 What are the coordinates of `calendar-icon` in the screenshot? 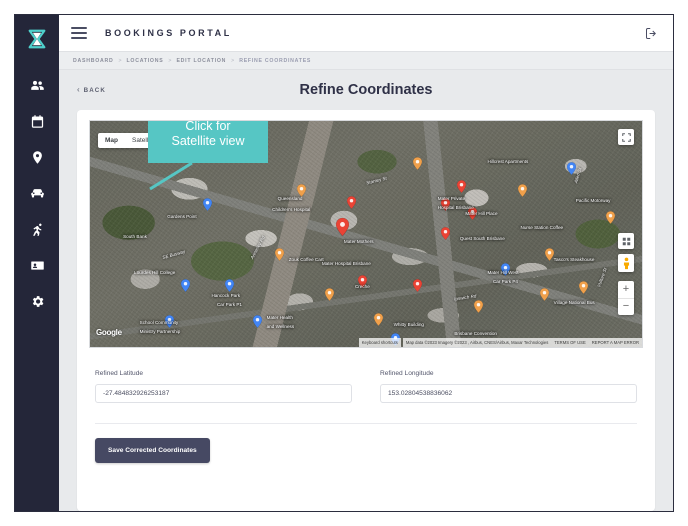 It's located at (37, 121).